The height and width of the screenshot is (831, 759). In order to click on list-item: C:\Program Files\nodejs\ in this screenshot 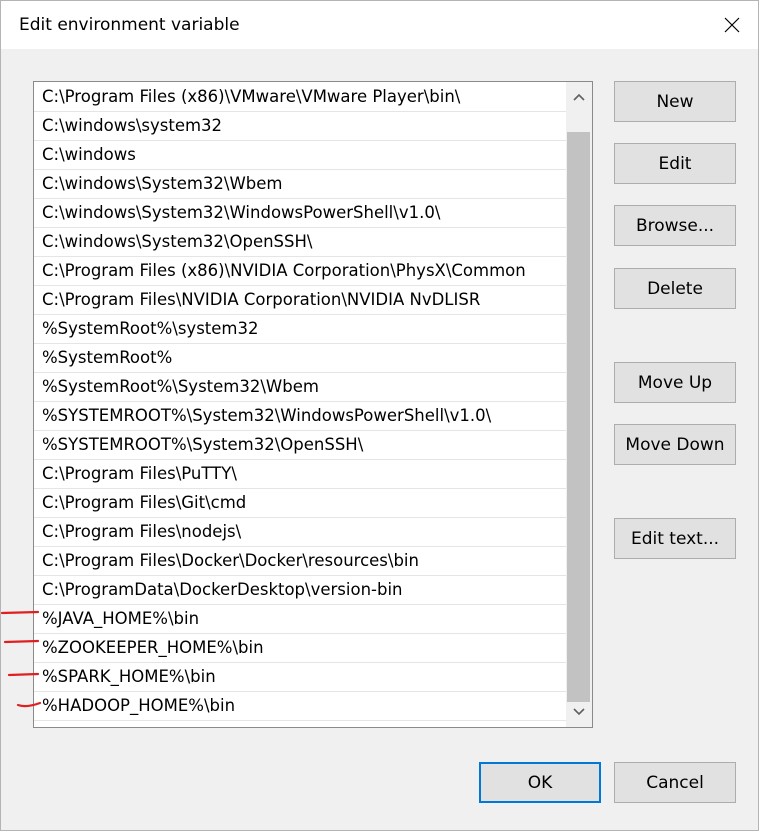, I will do `click(300, 532)`.